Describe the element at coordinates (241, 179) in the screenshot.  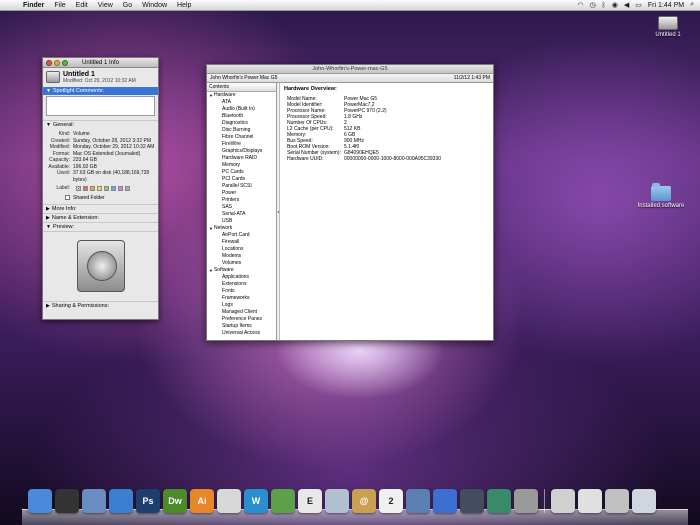
I see `sidebar-item: PCI Cards` at that location.